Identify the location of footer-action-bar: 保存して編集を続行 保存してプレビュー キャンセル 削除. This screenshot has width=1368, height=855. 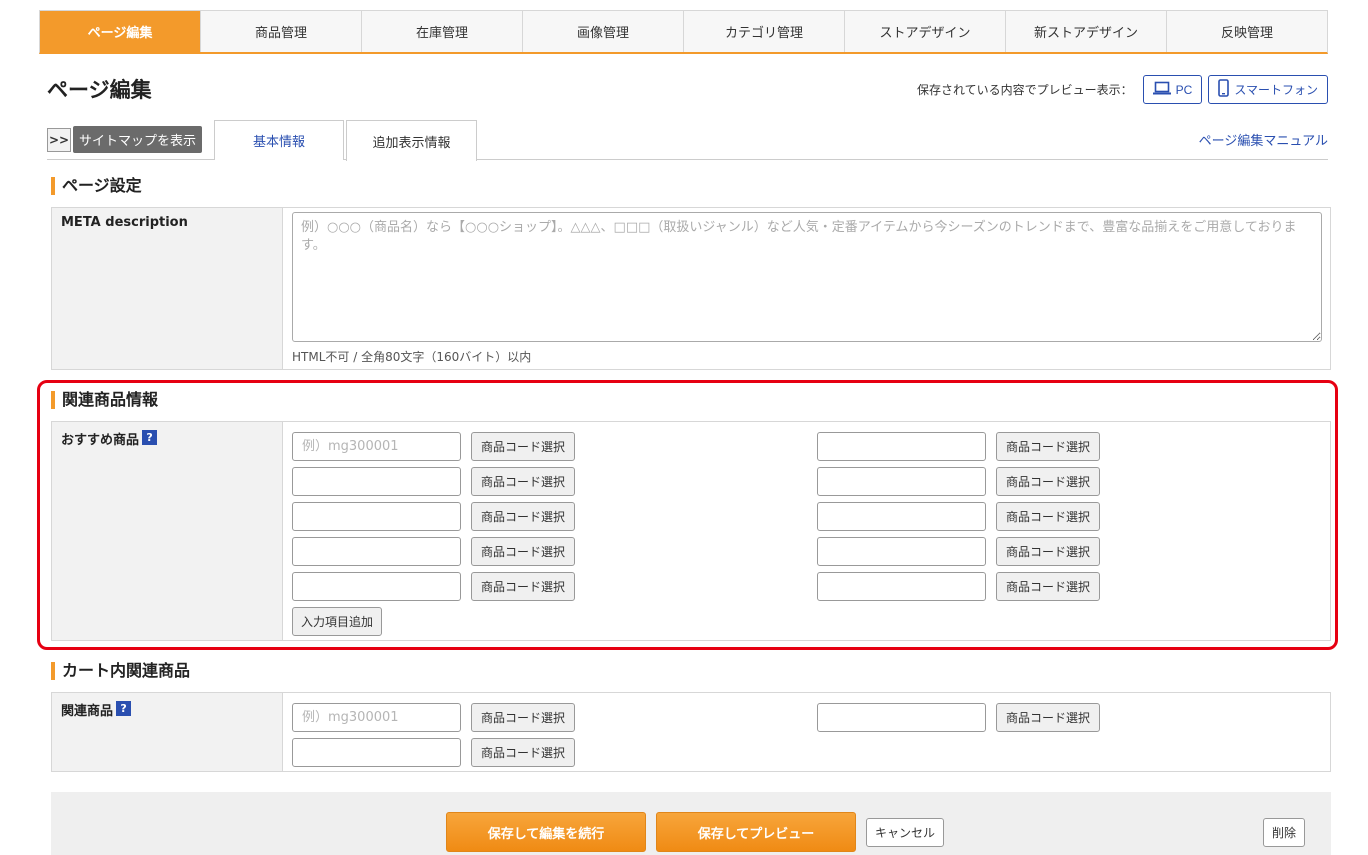
(691, 823).